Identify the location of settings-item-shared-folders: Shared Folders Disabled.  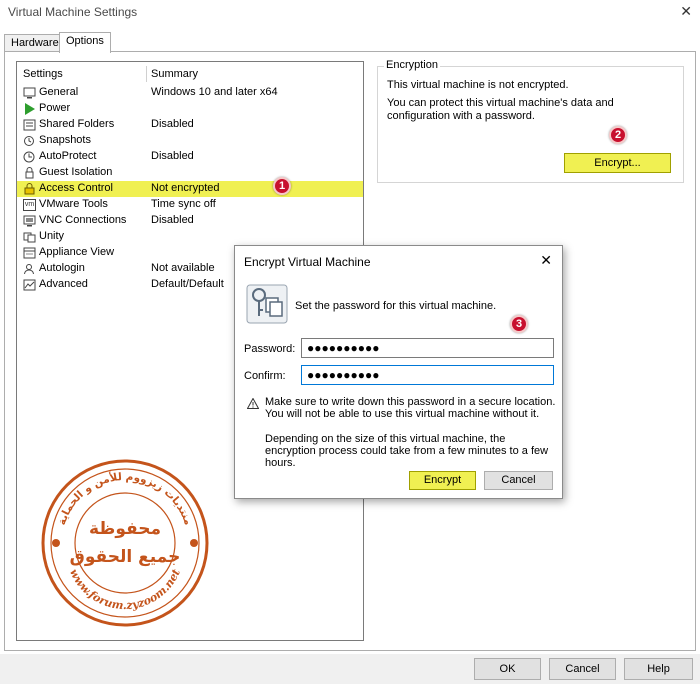
(190, 125).